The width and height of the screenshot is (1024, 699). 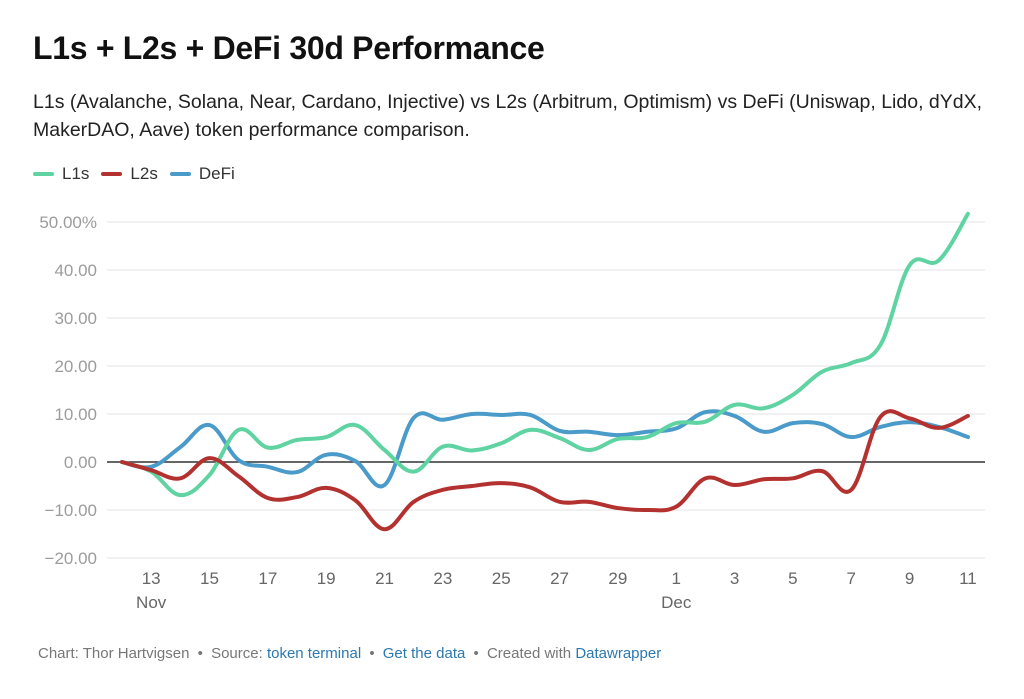 I want to click on legend-item-l1s: L1s, so click(x=61, y=174).